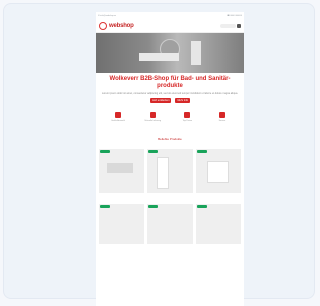  Describe the element at coordinates (170, 16) in the screenshot. I see `top-info-bar: ✉ info@webshop.xx ☎ 0000 000000` at that location.